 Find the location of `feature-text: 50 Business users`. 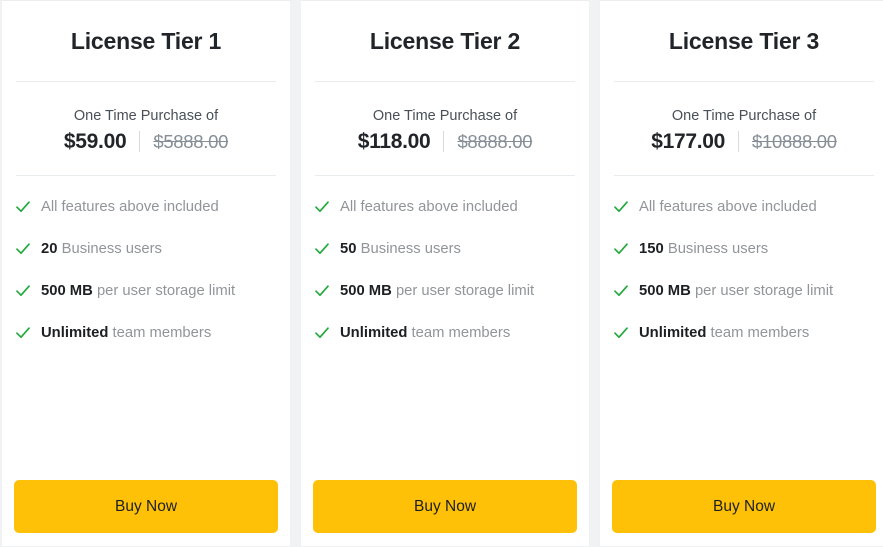

feature-text: 50 Business users is located at coordinates (400, 249).